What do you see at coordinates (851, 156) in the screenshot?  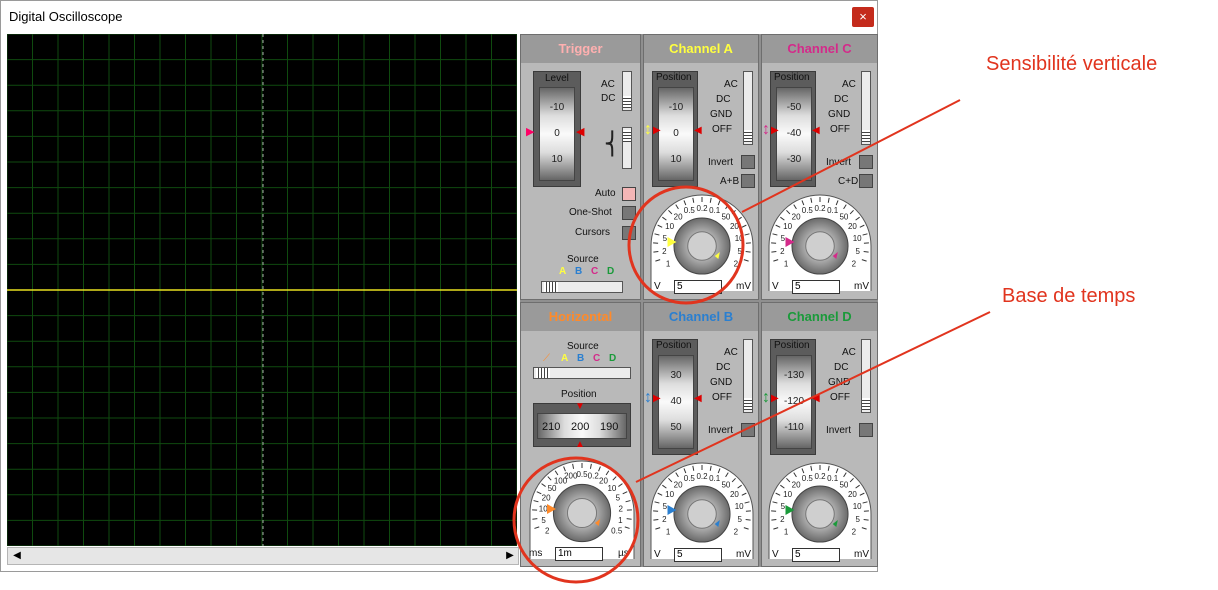 I see `vertical-sensitivity-pointer` at bounding box center [851, 156].